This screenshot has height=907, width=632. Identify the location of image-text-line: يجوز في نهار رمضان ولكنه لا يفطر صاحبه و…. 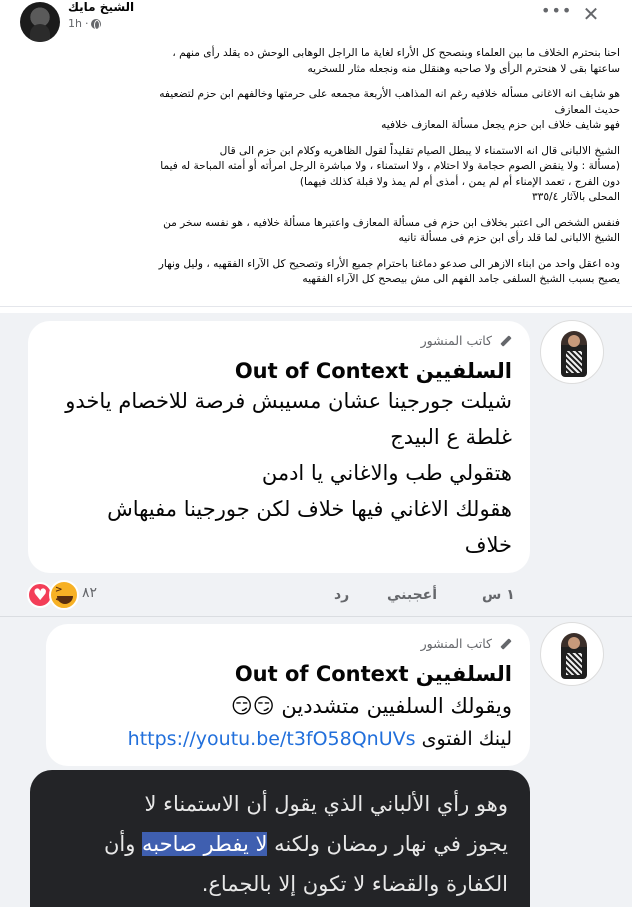
(306, 844).